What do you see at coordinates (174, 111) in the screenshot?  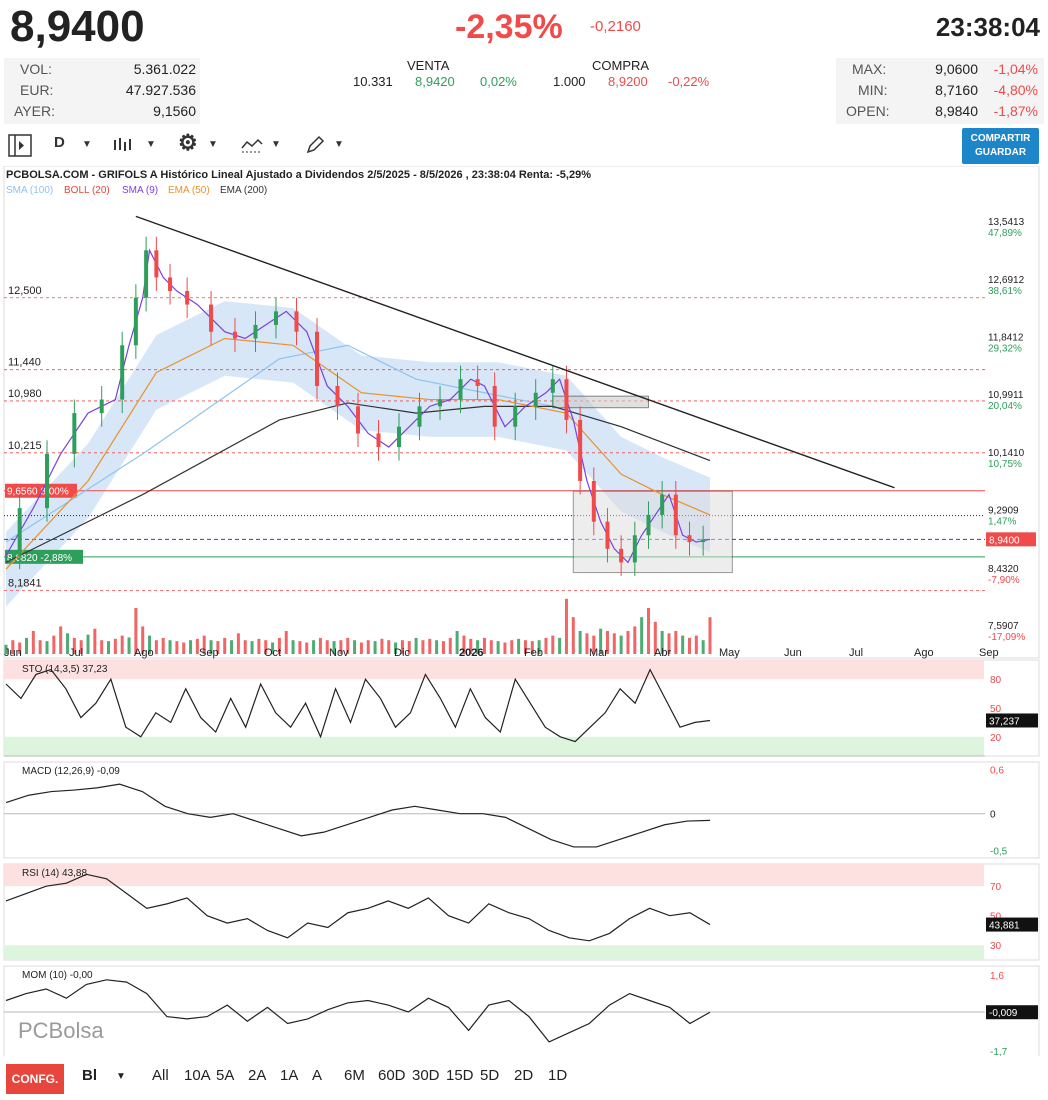 I see `ayer-value: 9,1560` at bounding box center [174, 111].